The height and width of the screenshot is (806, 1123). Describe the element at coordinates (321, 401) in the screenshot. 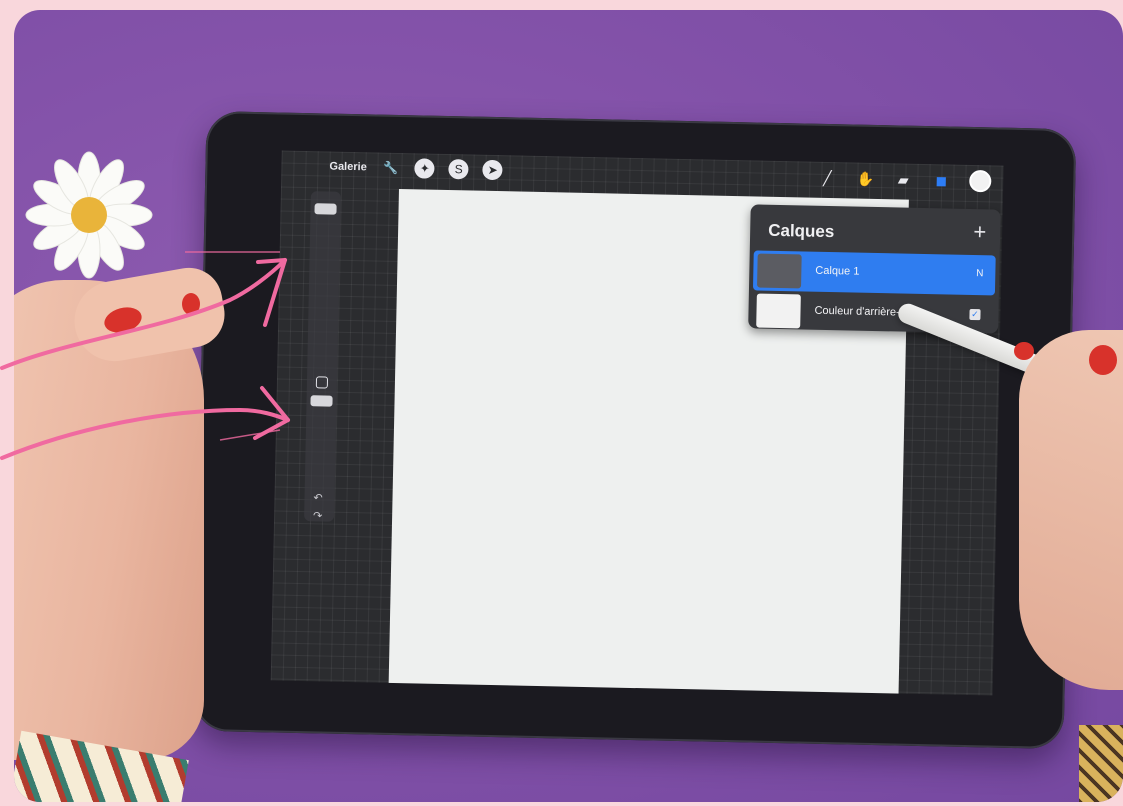

I see `opacity-slider-handle` at that location.